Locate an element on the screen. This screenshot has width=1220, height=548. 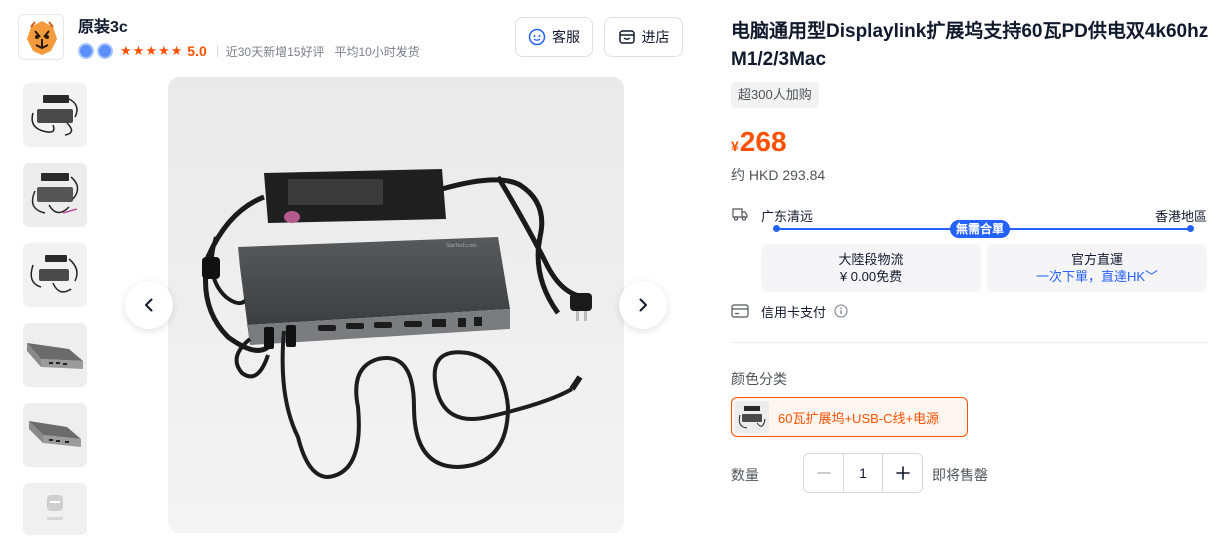
shop-name: 原装3c is located at coordinates (103, 25).